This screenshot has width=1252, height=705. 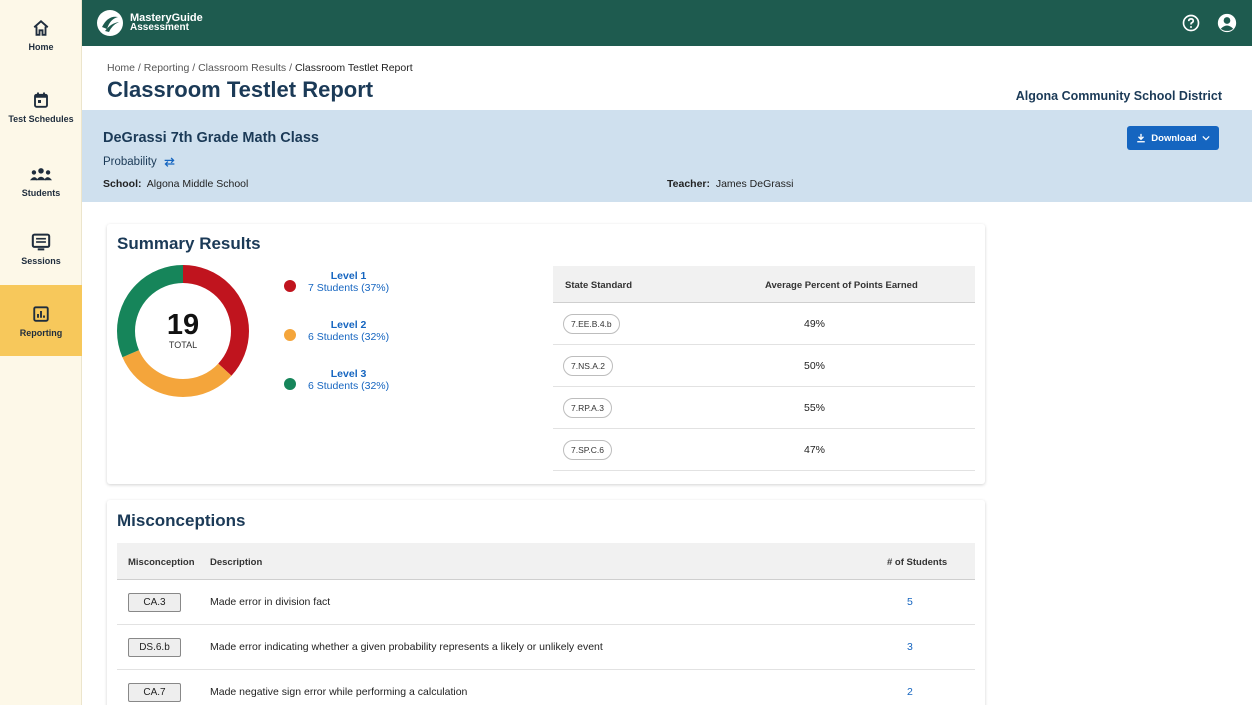 What do you see at coordinates (754, 184) in the screenshot?
I see `teacher-name: James DeGrassi` at bounding box center [754, 184].